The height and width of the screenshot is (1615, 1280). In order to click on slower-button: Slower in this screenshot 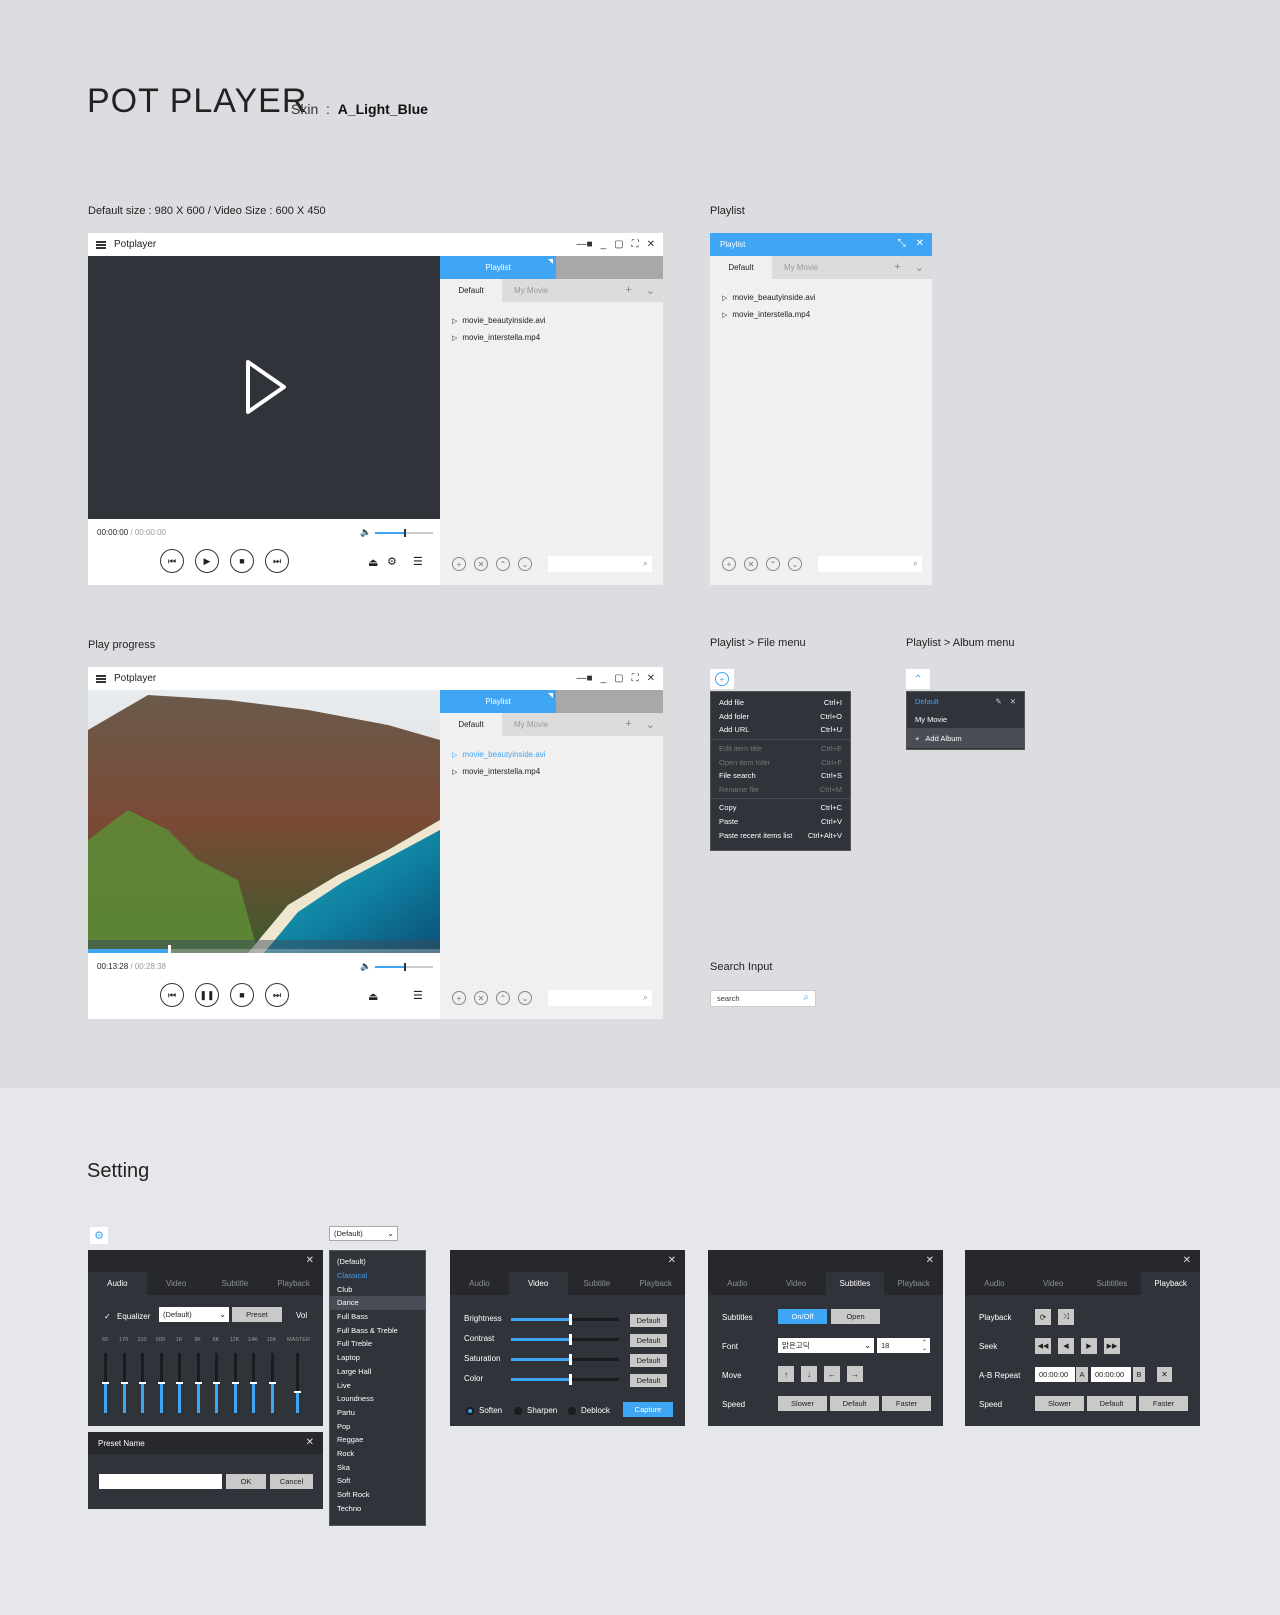, I will do `click(1059, 1403)`.